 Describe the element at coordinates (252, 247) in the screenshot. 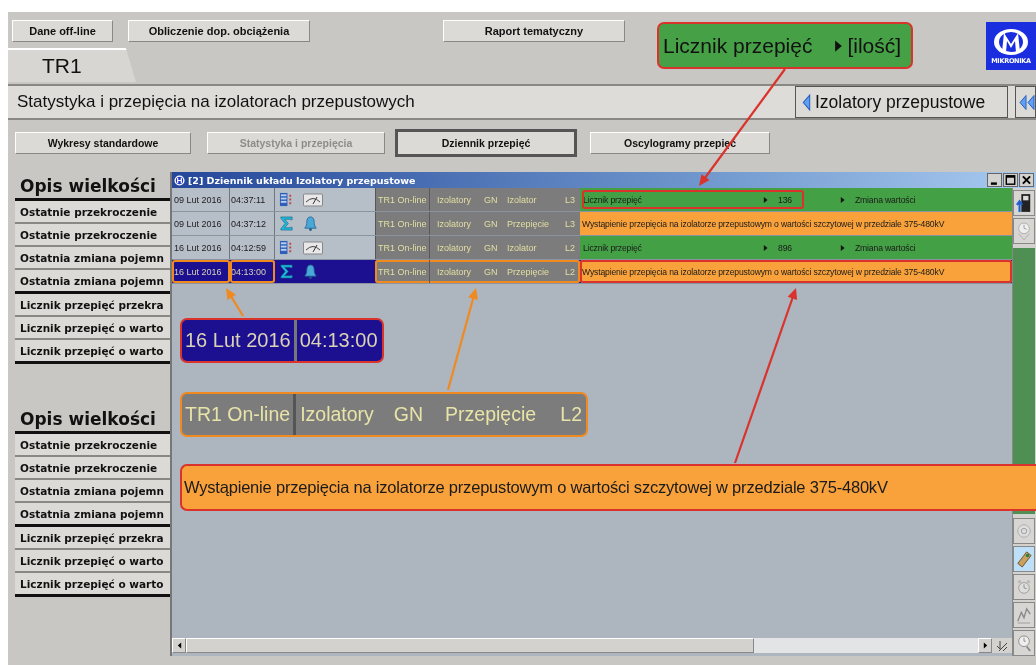

I see `time-cell: 04:12:59` at that location.